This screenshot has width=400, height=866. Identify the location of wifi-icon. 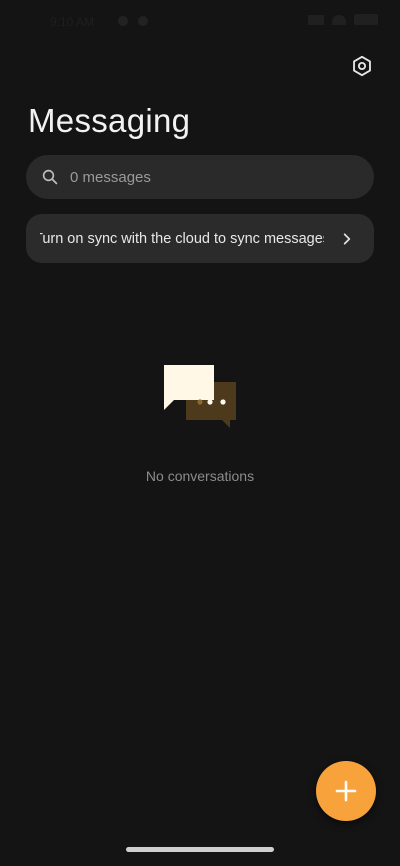
(339, 19).